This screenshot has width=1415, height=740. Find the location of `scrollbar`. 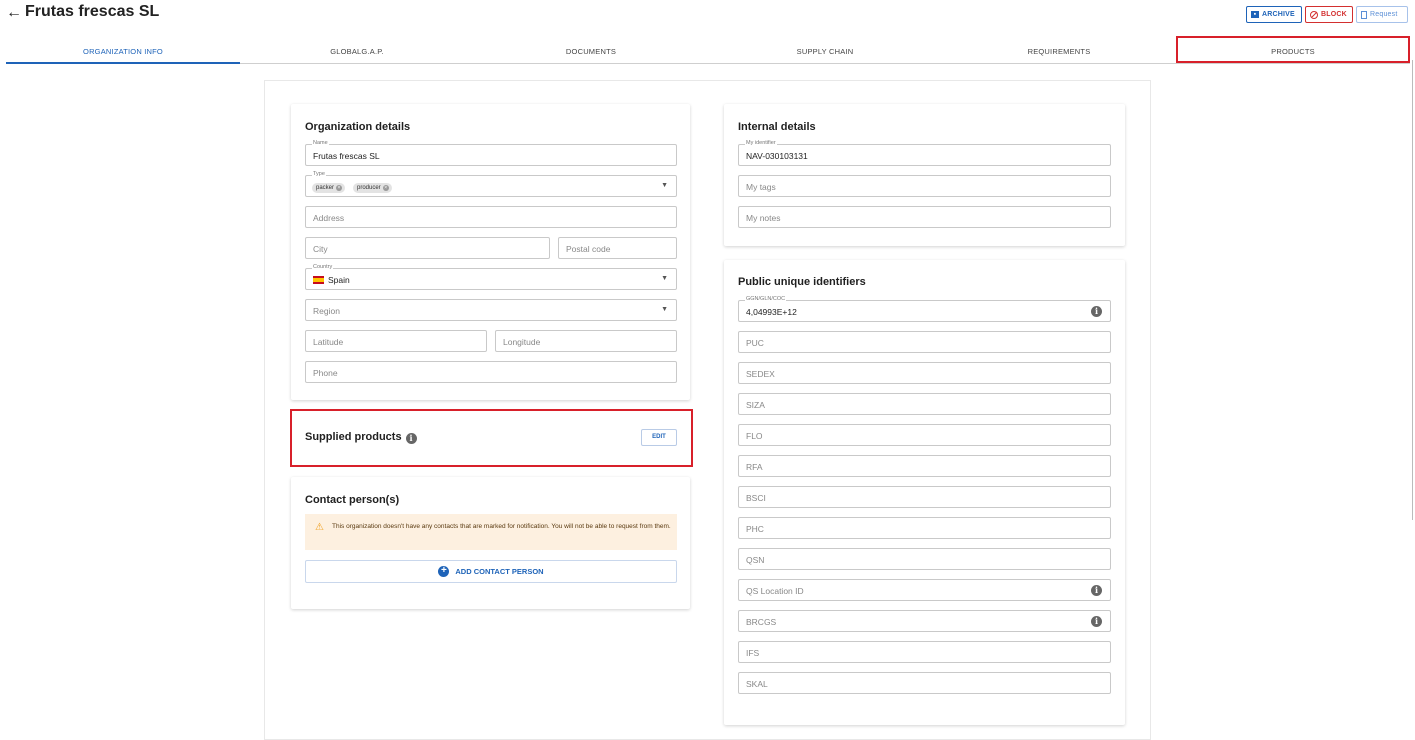

scrollbar is located at coordinates (1412, 290).